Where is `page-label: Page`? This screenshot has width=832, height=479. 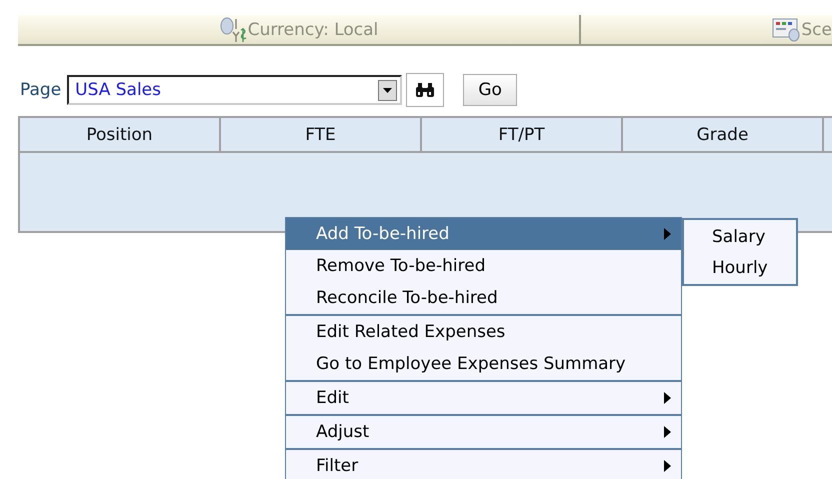 page-label: Page is located at coordinates (41, 90).